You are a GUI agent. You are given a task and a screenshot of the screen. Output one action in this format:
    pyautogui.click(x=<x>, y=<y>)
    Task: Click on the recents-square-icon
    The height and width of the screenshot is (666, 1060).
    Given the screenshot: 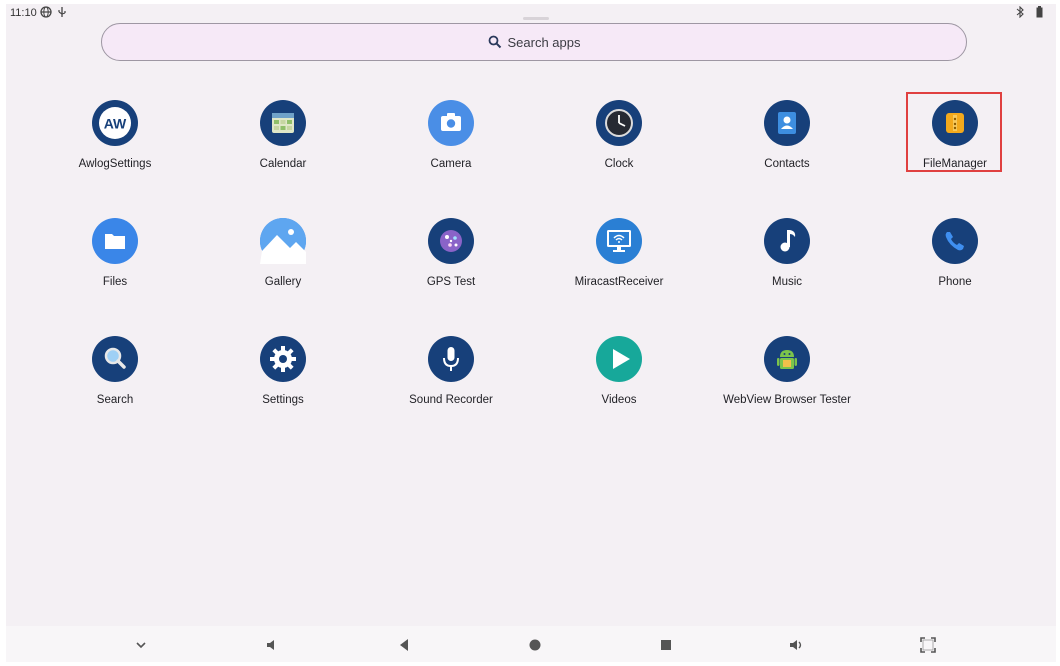 What is the action you would take?
    pyautogui.click(x=666, y=645)
    